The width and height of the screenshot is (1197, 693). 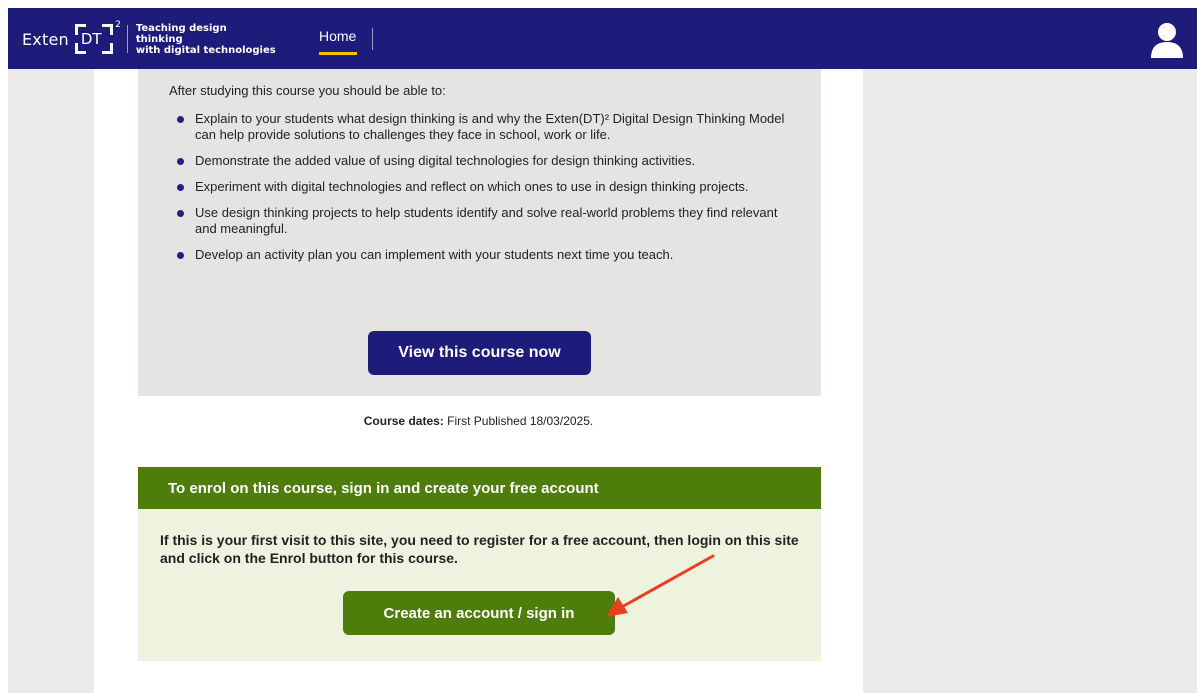 What do you see at coordinates (91, 39) in the screenshot?
I see `logo-mark-text: DT` at bounding box center [91, 39].